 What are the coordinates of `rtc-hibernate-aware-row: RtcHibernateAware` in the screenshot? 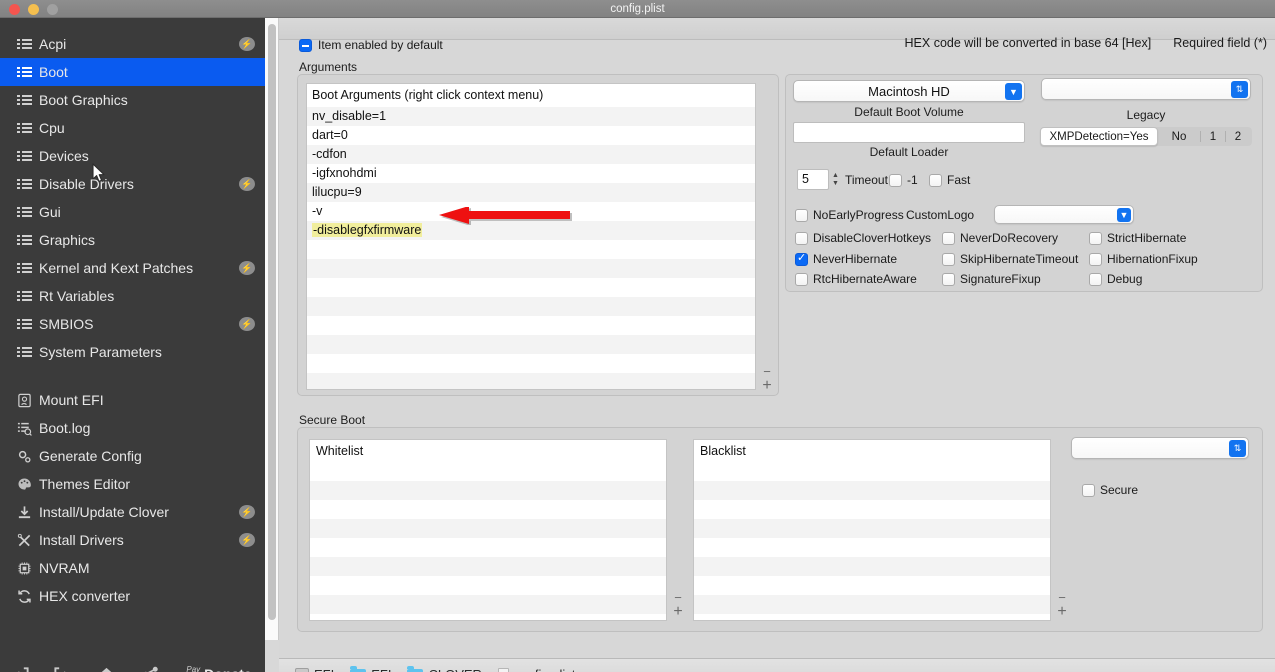 It's located at (856, 279).